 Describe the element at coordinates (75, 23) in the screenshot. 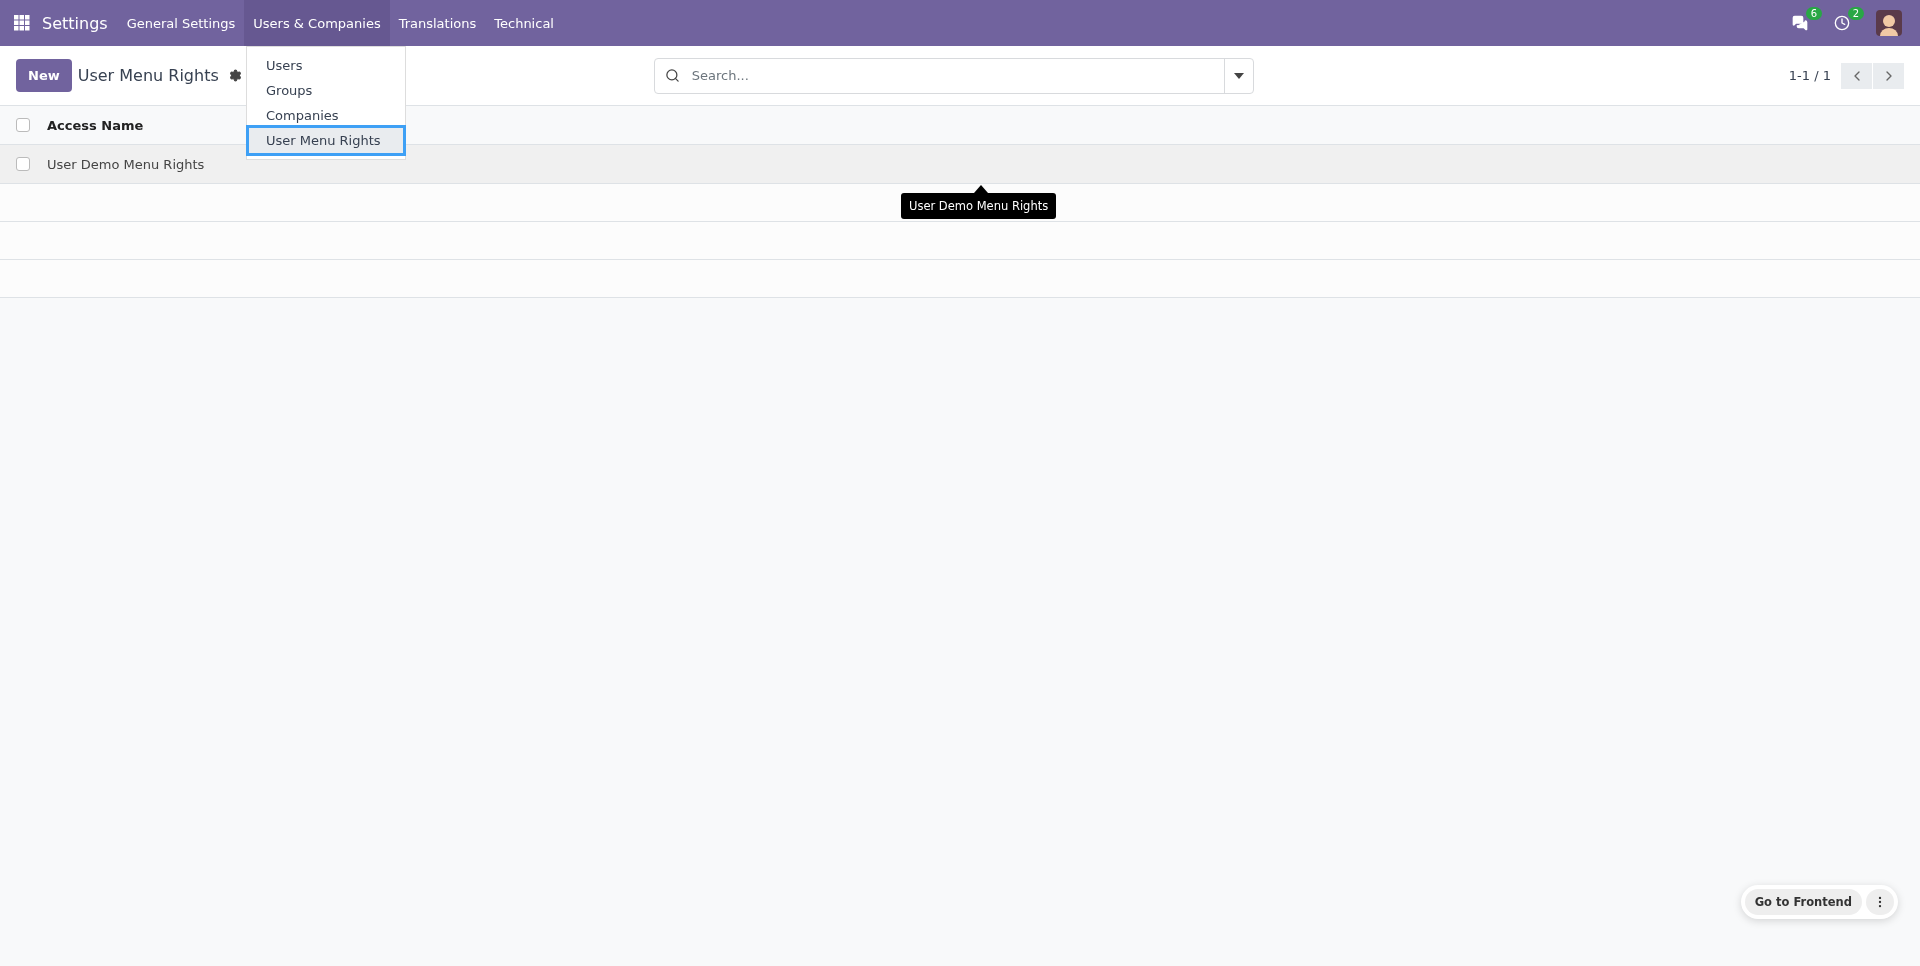

I see `app-title: Settings` at that location.